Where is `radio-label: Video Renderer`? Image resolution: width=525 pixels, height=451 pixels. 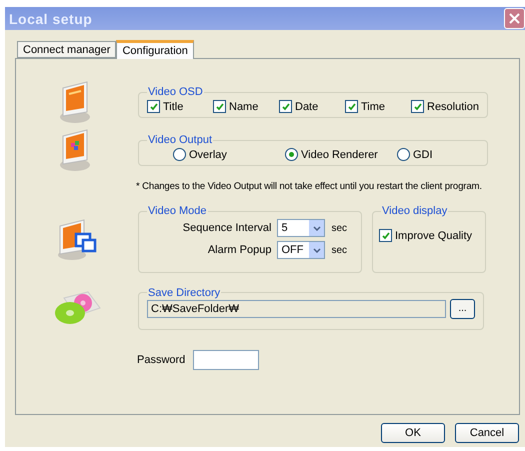 radio-label: Video Renderer is located at coordinates (339, 154).